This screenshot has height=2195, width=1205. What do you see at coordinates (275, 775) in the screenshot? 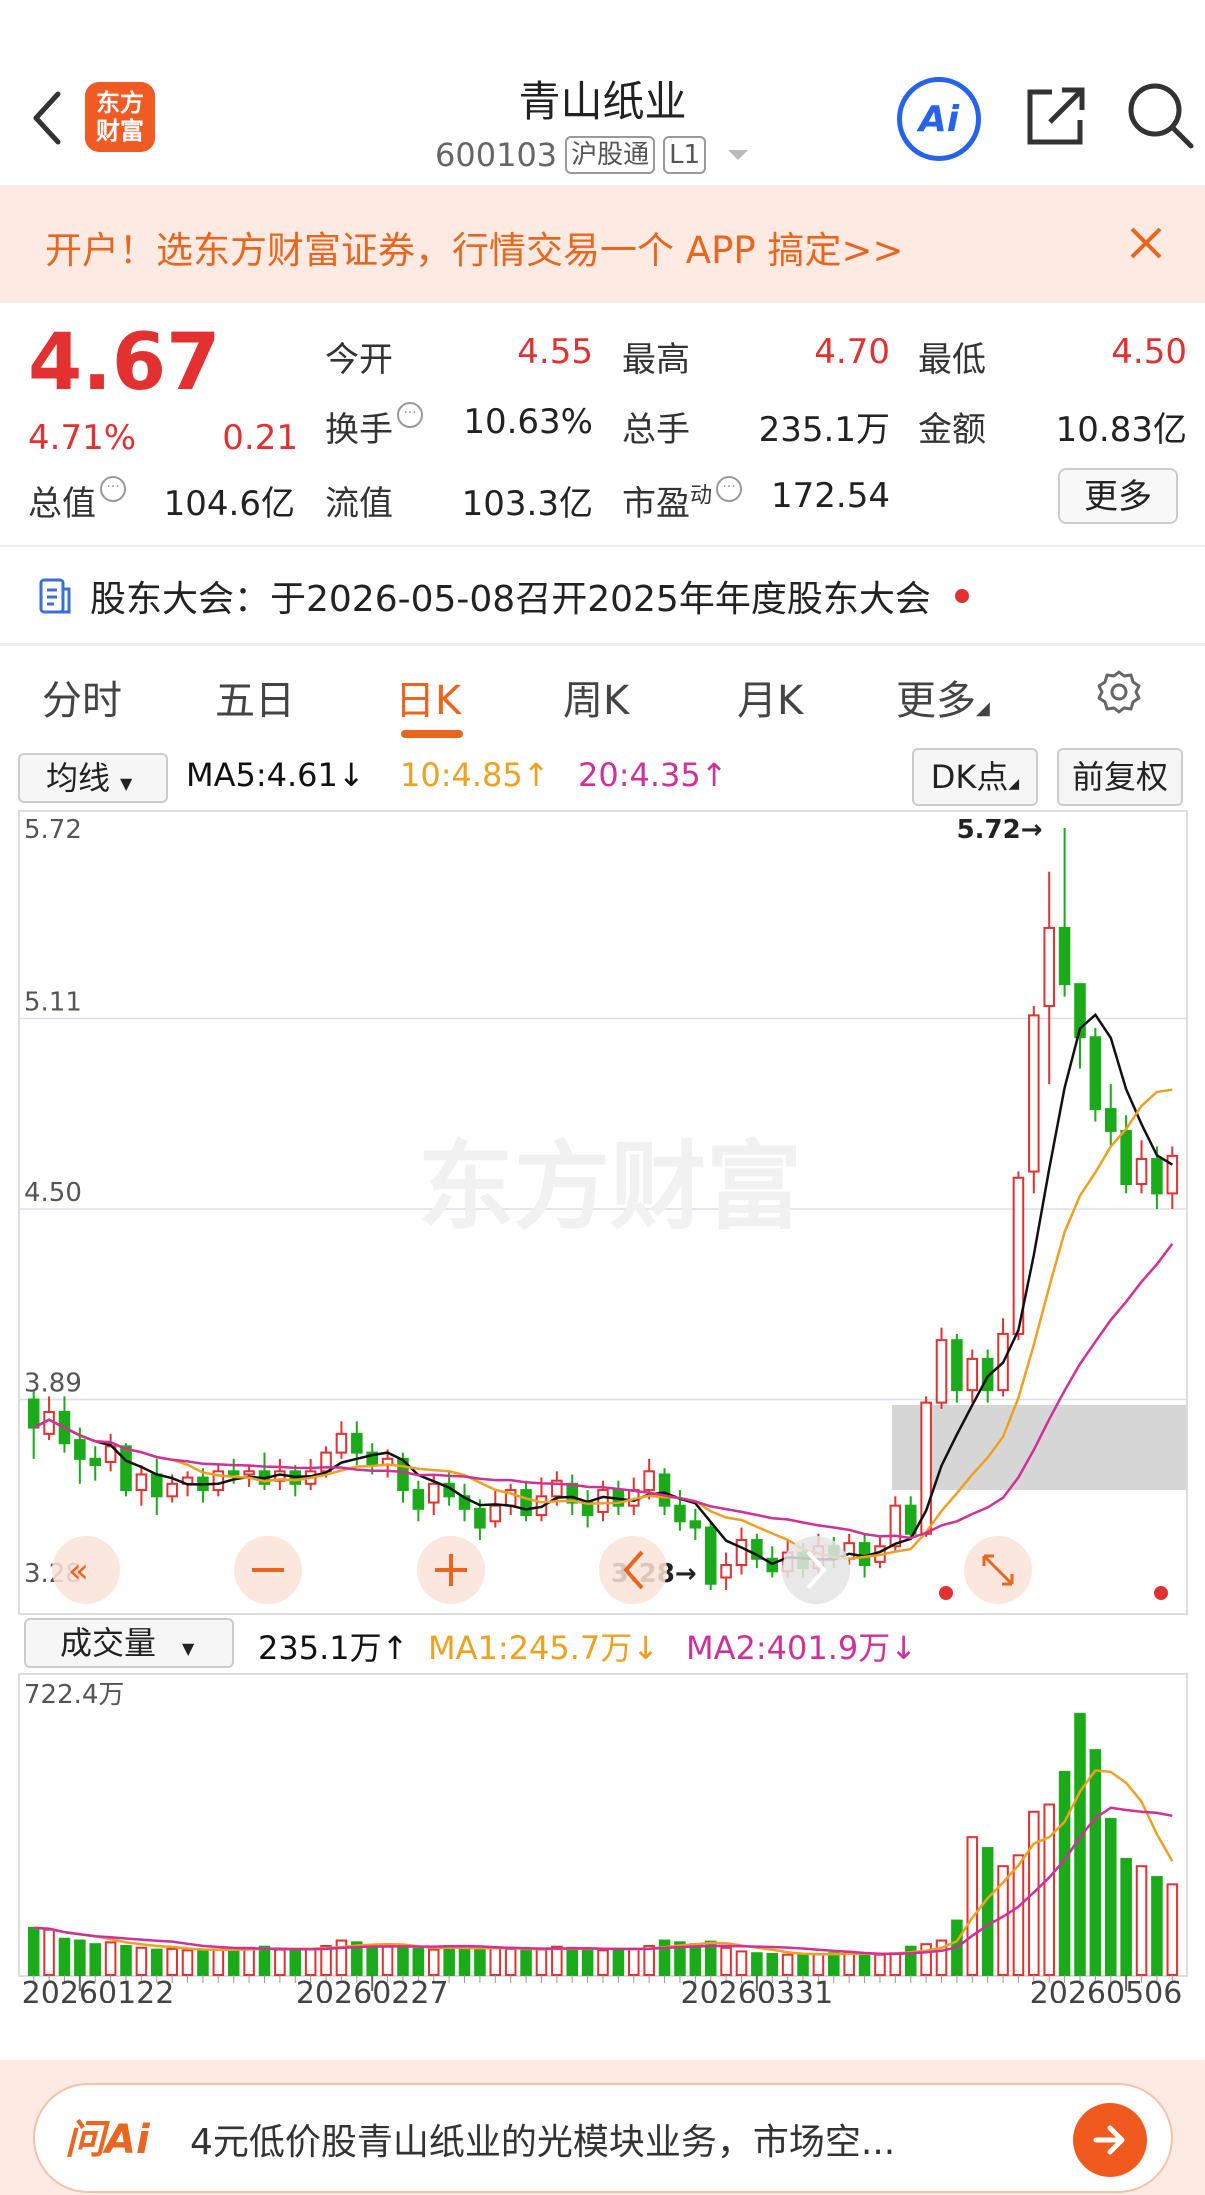
I see `ma5-legend: MA5:4.61↓` at bounding box center [275, 775].